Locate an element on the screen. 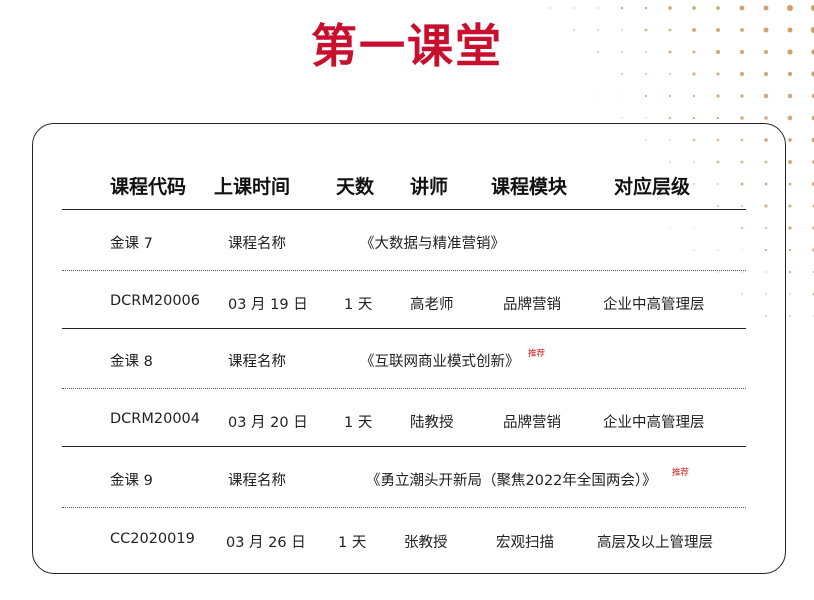 The width and height of the screenshot is (814, 600). course-code: 金课 8 is located at coordinates (131, 362).